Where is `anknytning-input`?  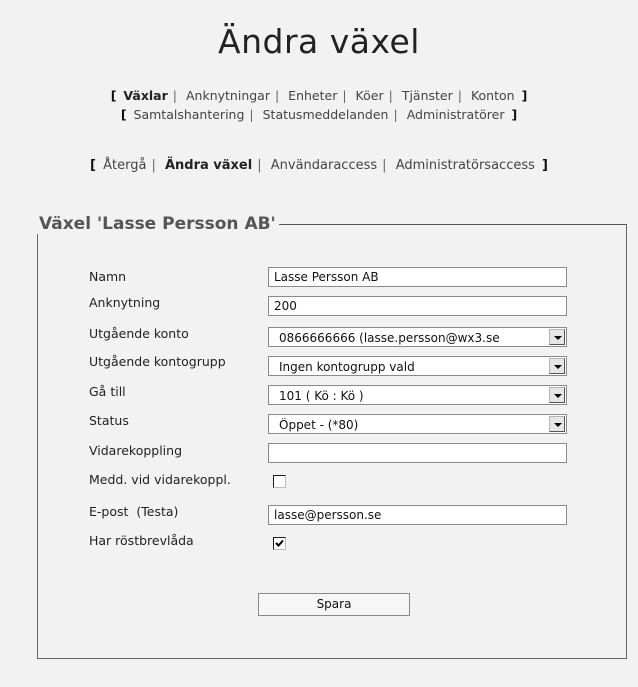
anknytning-input is located at coordinates (417, 306).